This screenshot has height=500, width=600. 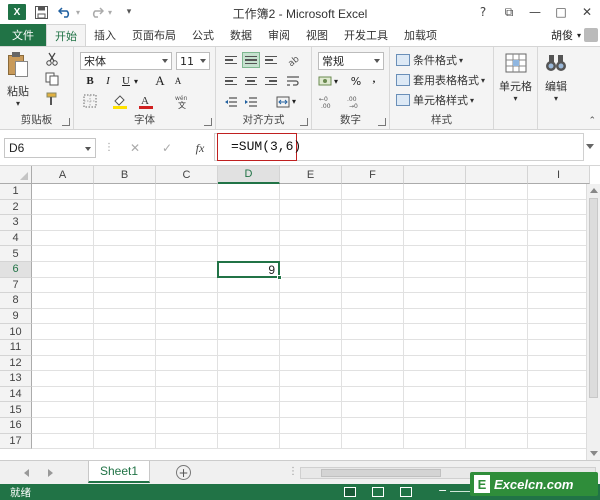 I want to click on tab-developer: 开发工具, so click(x=366, y=35).